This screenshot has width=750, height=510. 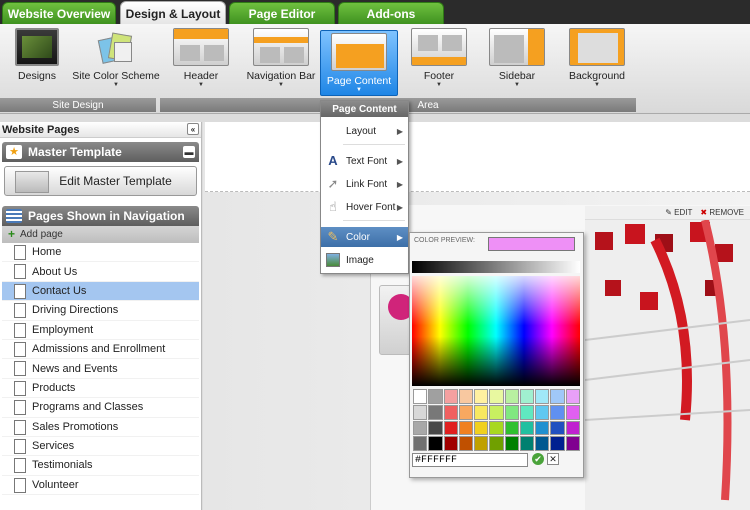 I want to click on page-item-admissions-enrollment: Admissions and Enrollment, so click(x=100, y=350).